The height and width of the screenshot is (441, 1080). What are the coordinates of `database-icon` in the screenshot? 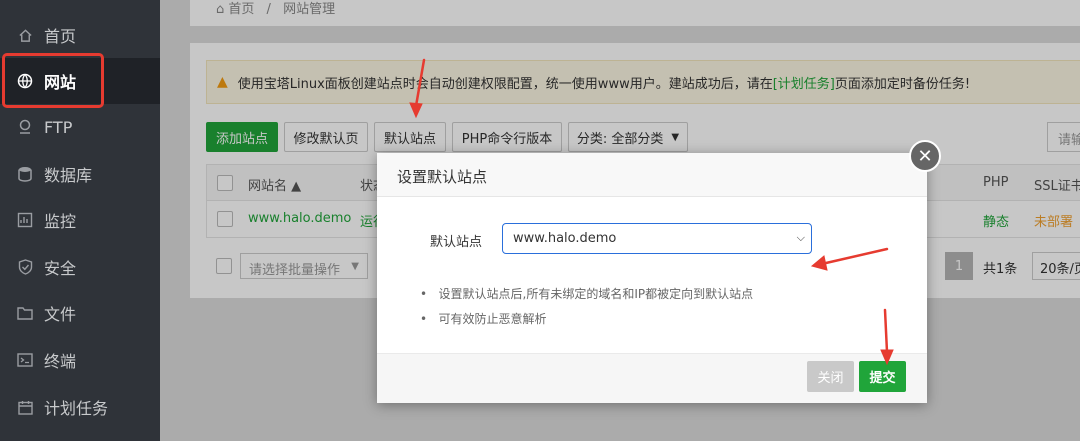 It's located at (25, 174).